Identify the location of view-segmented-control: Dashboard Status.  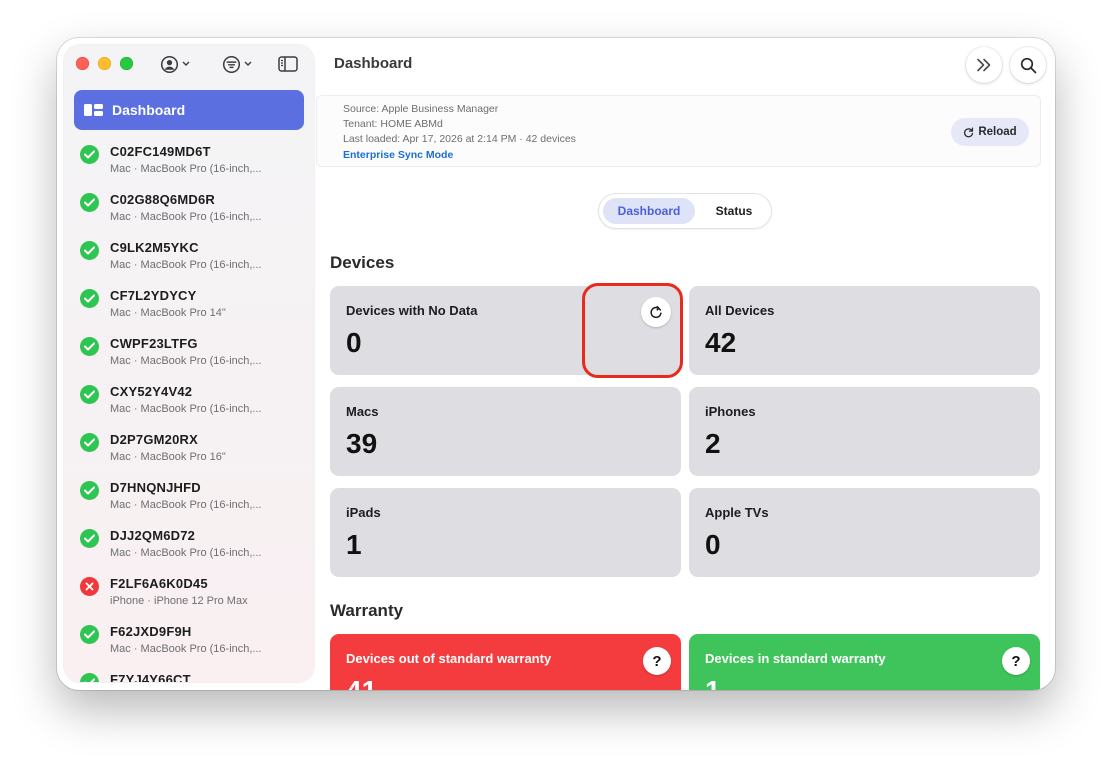
(685, 211).